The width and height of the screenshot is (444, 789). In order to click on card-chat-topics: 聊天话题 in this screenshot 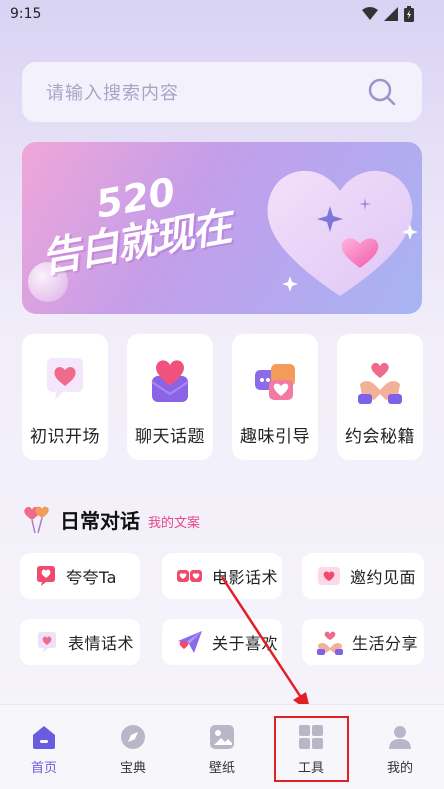, I will do `click(170, 397)`.